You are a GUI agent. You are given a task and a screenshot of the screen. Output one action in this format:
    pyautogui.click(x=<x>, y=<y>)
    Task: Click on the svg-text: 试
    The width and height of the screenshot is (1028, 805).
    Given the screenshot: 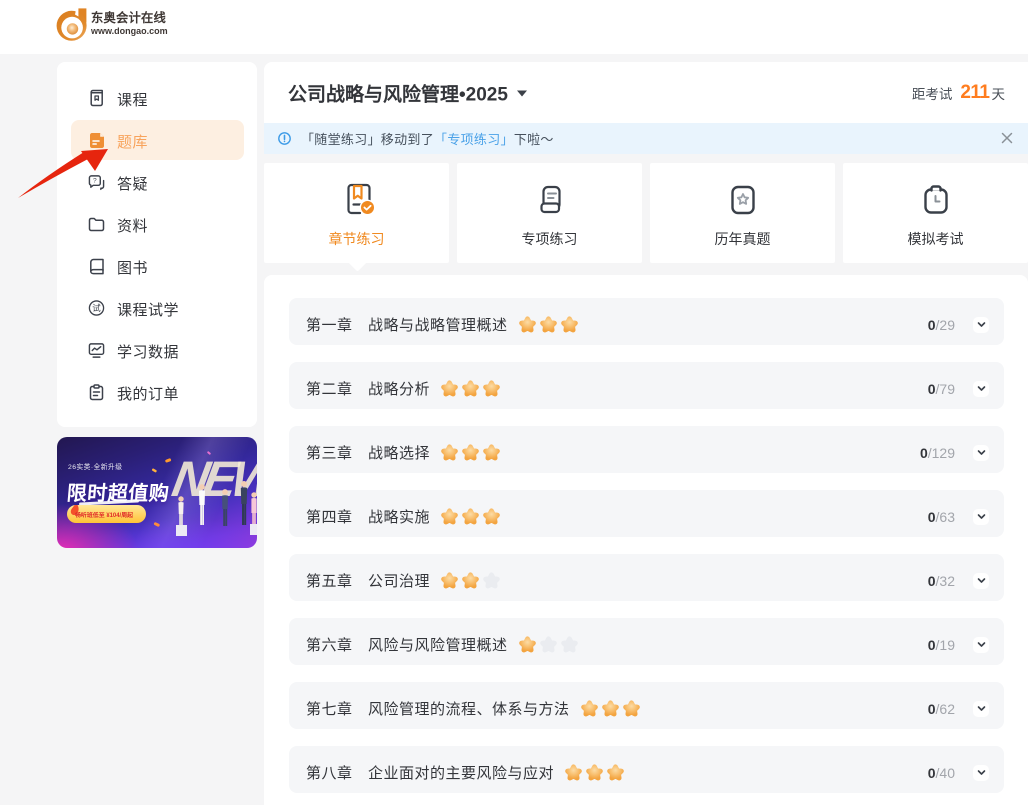 What is the action you would take?
    pyautogui.click(x=96, y=308)
    